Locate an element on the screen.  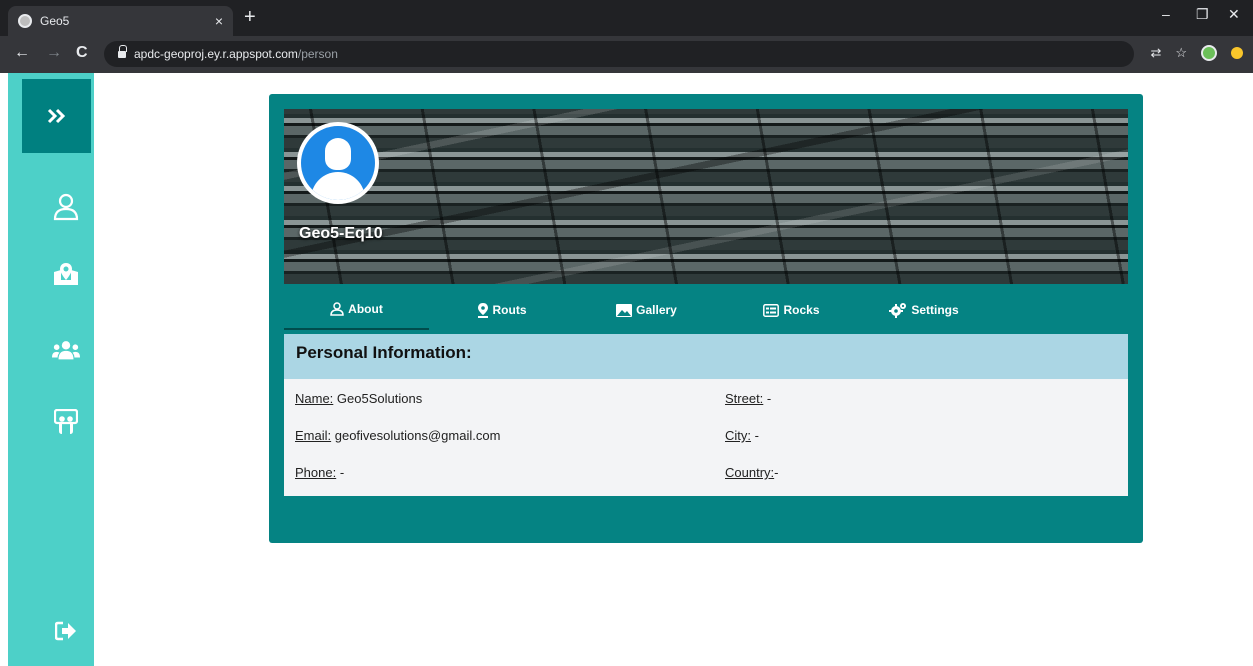
phone-label: Phone: is located at coordinates (316, 472).